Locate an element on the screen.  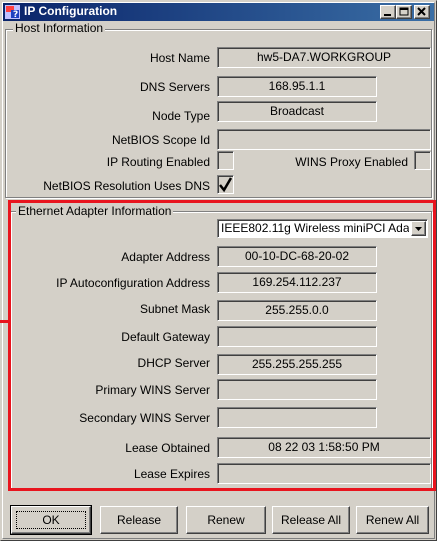
netbios-scope-id-label: NetBIOS Scope Id is located at coordinates (160, 140).